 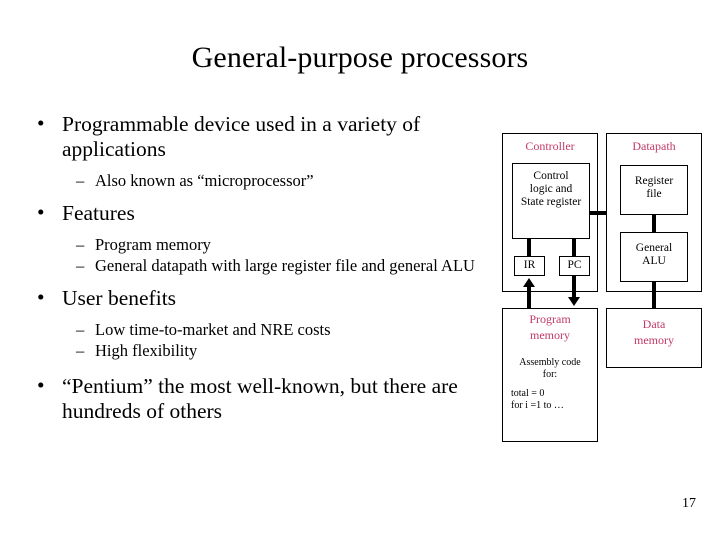 What do you see at coordinates (574, 247) in the screenshot?
I see `control-to-pc-connector` at bounding box center [574, 247].